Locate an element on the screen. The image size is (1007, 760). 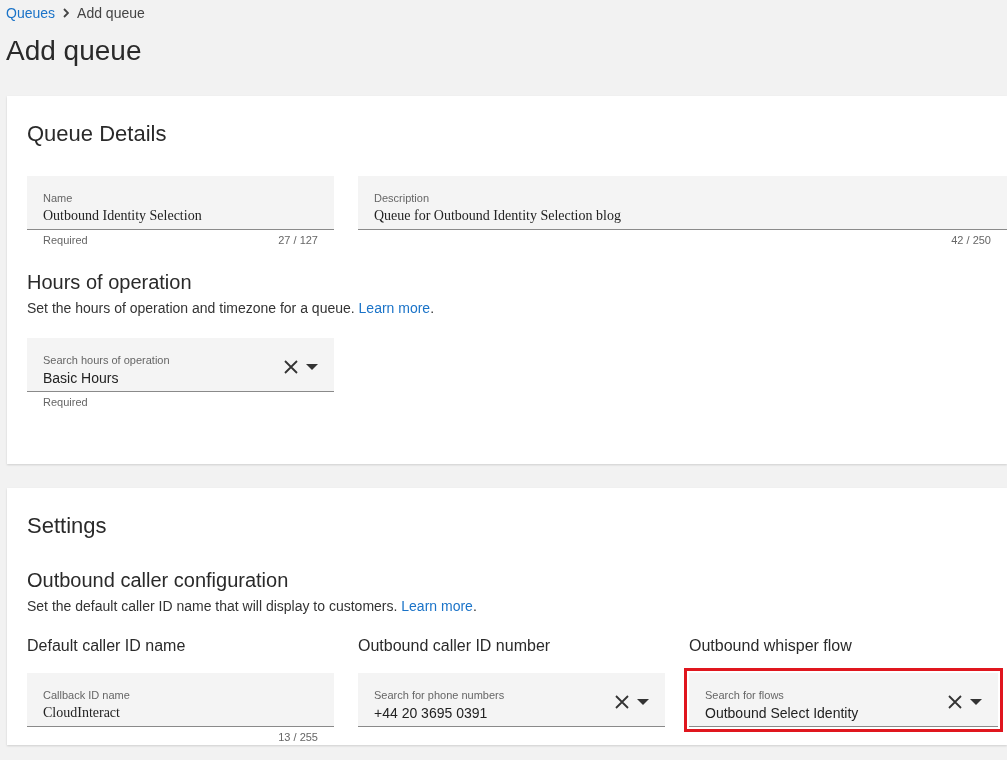
field-label: Search hours of operation is located at coordinates (106, 359).